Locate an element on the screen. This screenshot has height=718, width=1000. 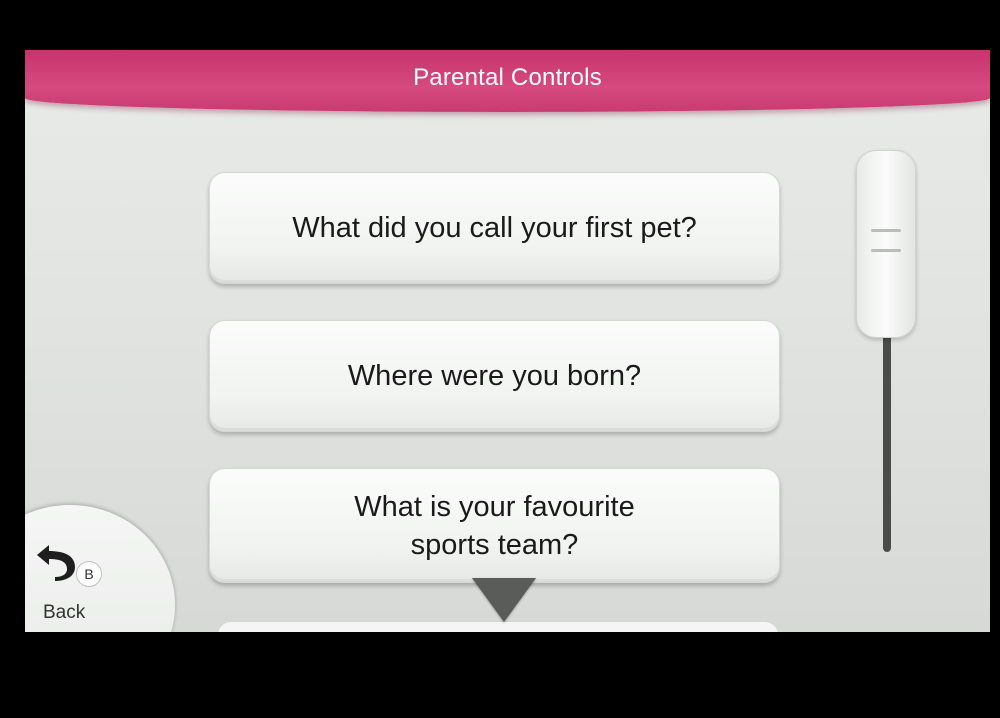
question-option-sports-team: What is your favourite sports team? is located at coordinates (494, 525).